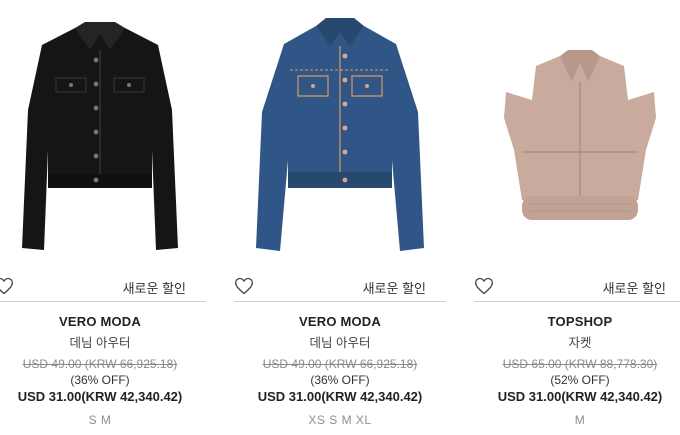 The height and width of the screenshot is (435, 680). Describe the element at coordinates (340, 134) in the screenshot. I see `denim-jacket-illustration` at that location.